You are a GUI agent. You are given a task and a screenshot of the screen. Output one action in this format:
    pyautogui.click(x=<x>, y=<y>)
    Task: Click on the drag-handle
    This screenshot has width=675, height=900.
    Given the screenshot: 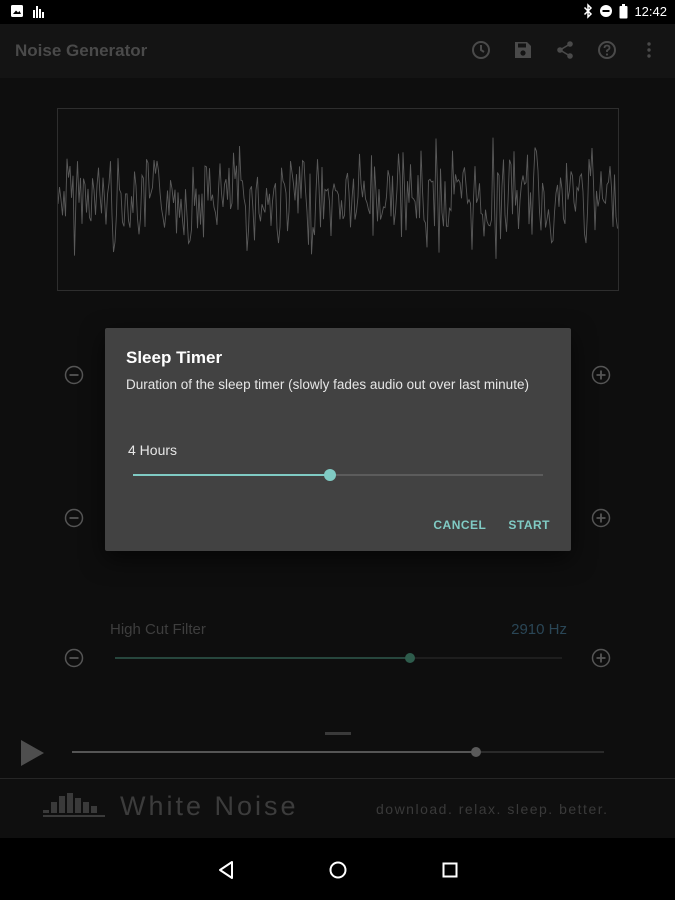 What is the action you would take?
    pyautogui.click(x=338, y=733)
    